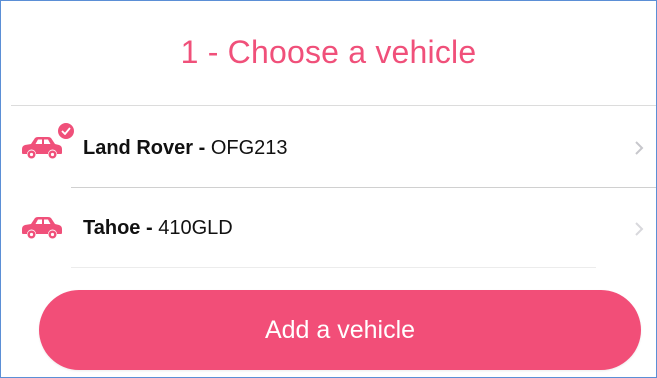 The width and height of the screenshot is (657, 378). Describe the element at coordinates (112, 228) in the screenshot. I see `vehicle-name: Tahoe` at that location.